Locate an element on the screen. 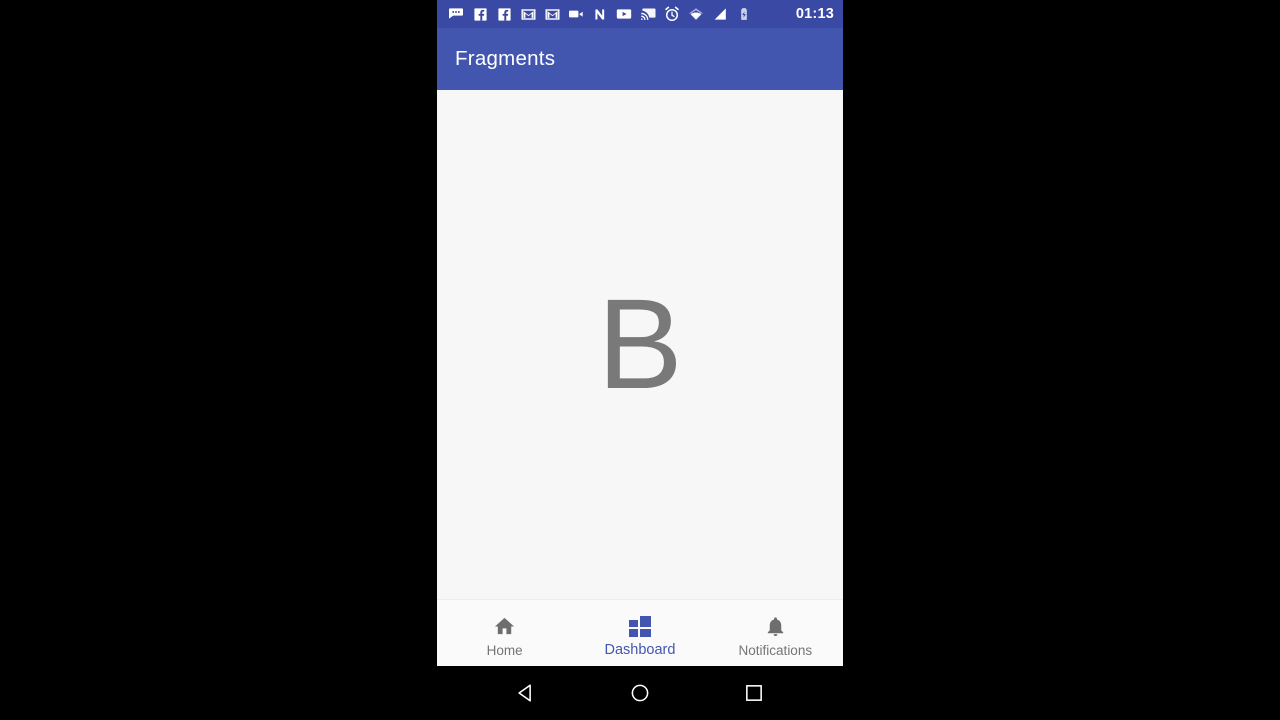 This screenshot has width=1280, height=720. gmail-icon is located at coordinates (528, 14).